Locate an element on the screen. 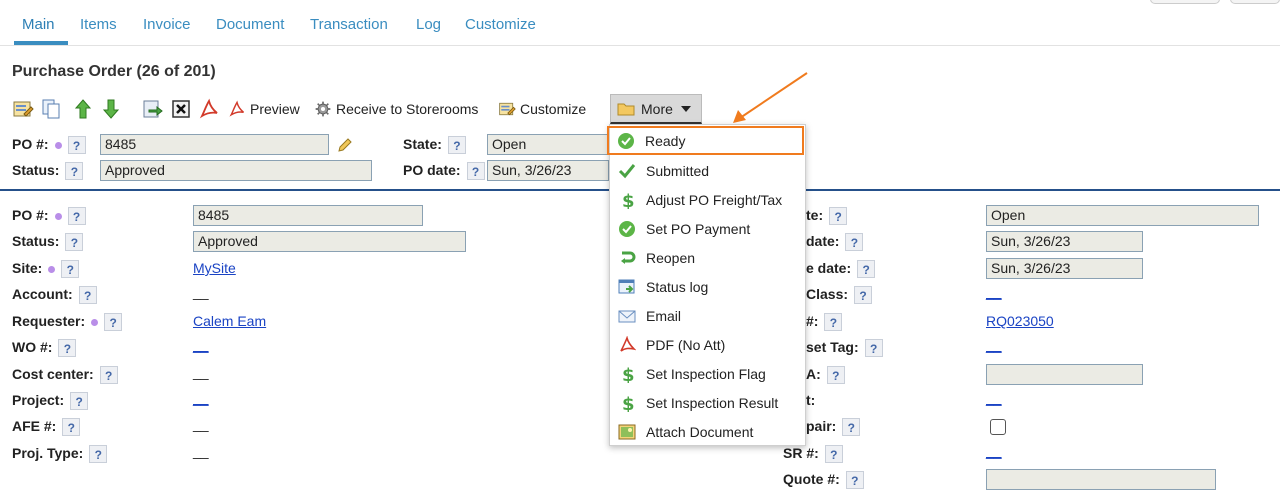 Image resolution: width=1280 pixels, height=496 pixels. tab-log: Log is located at coordinates (428, 24).